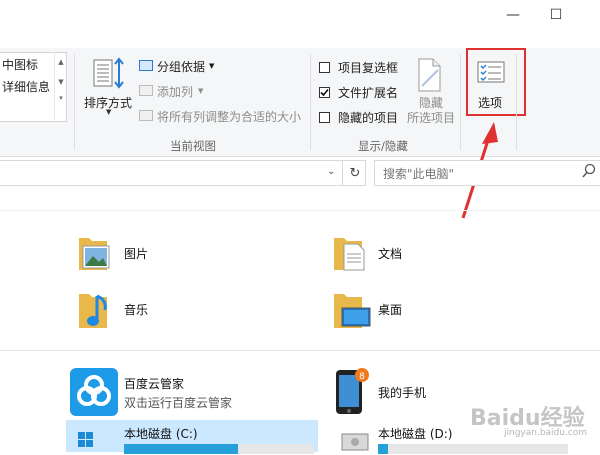 This screenshot has height=455, width=600. I want to click on folder-pictures, so click(94, 253).